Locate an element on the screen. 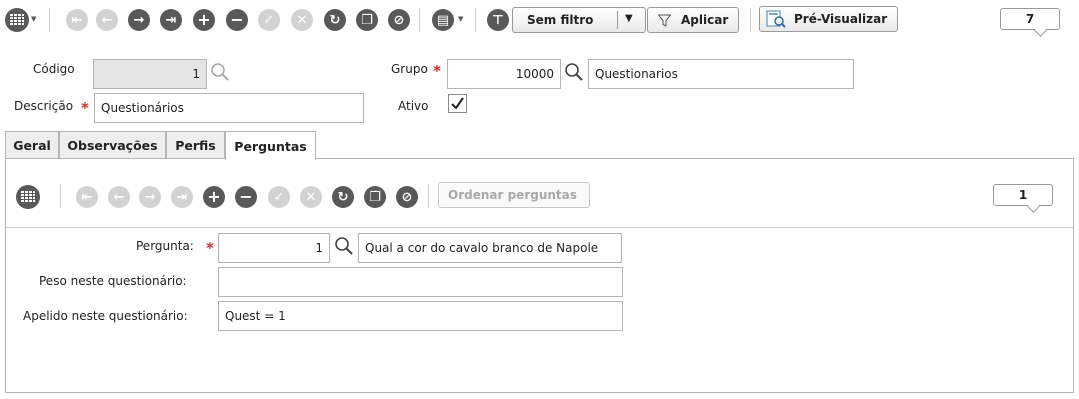 This screenshot has width=1079, height=399. codigo-field: 1 is located at coordinates (150, 74).